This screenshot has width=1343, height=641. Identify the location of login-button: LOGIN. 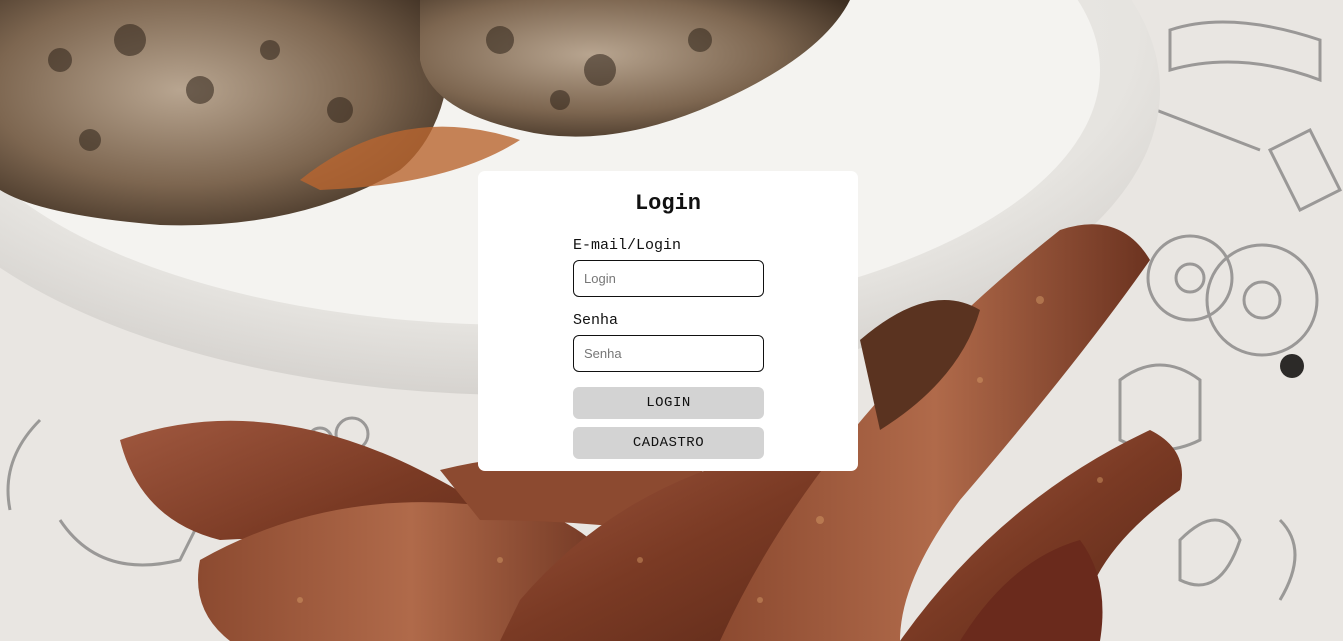
(668, 403).